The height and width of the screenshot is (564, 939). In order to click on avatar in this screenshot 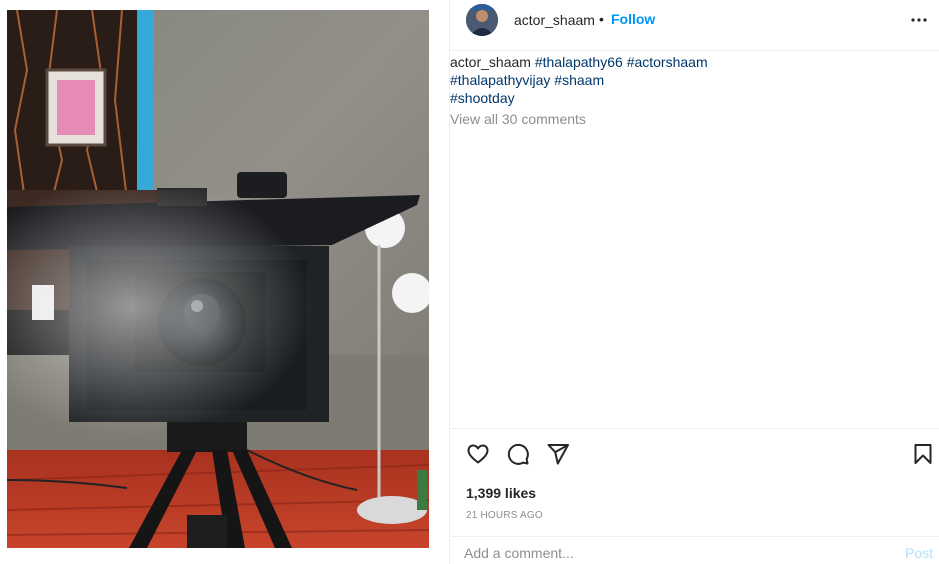, I will do `click(482, 20)`.